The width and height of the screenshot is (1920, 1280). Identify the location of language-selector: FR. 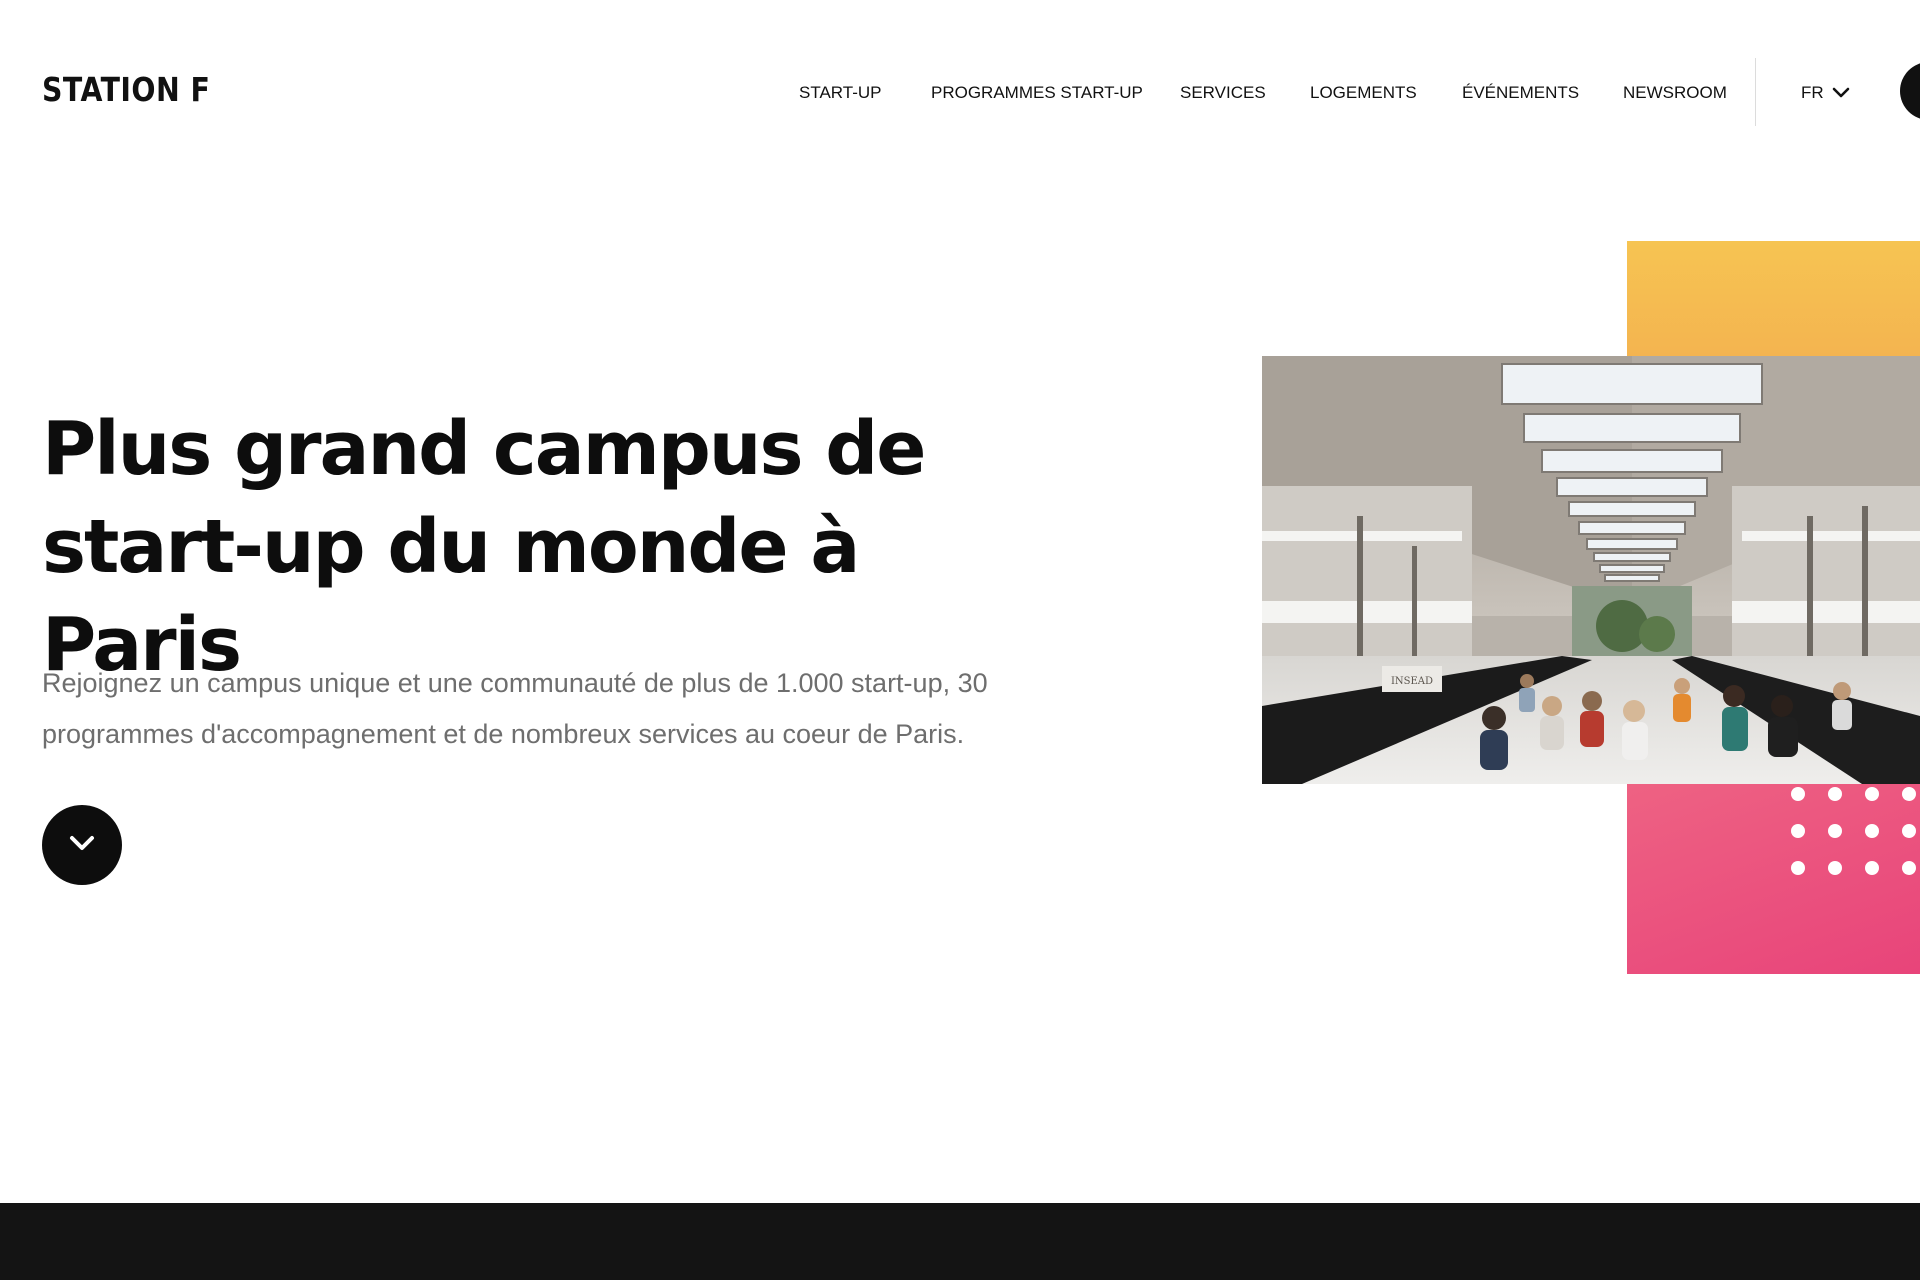
(1825, 93).